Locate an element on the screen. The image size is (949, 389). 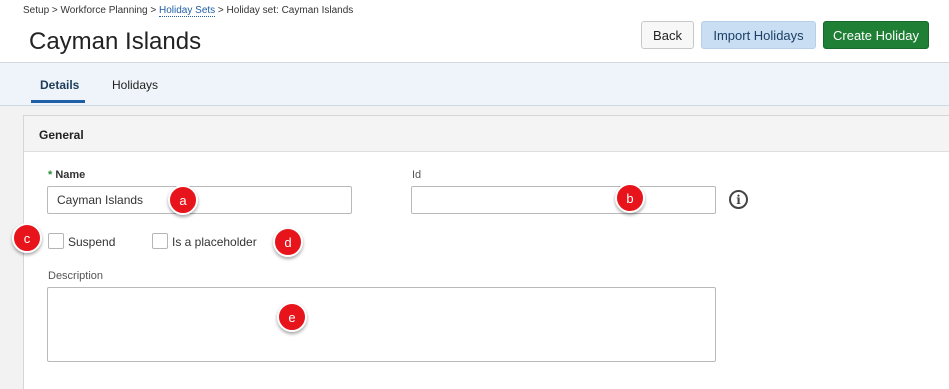
placeholder-checkbox is located at coordinates (160, 241).